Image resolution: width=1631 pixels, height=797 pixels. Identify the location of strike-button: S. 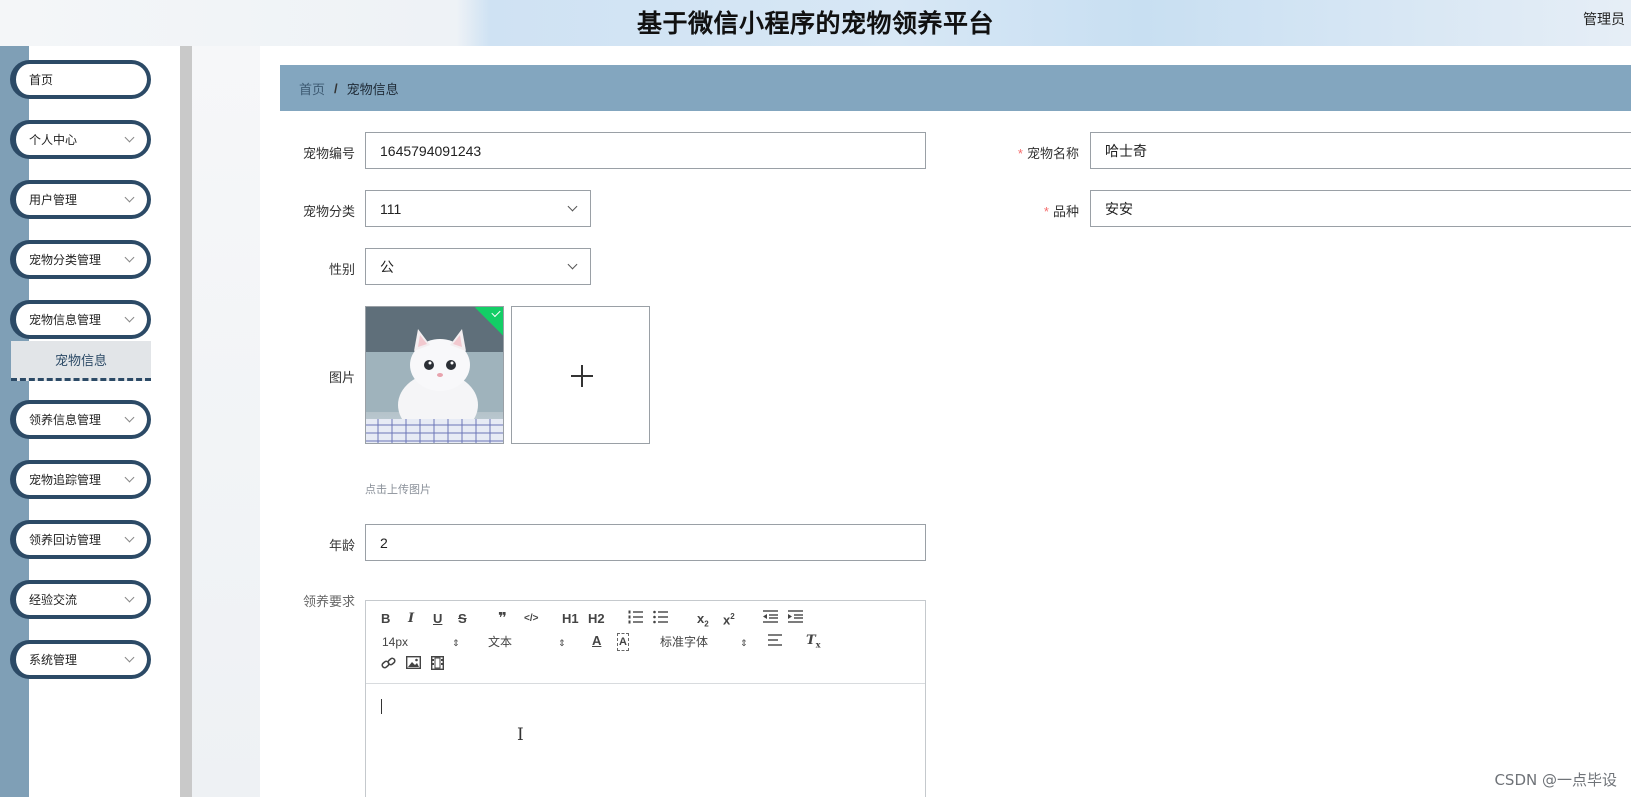
(462, 619).